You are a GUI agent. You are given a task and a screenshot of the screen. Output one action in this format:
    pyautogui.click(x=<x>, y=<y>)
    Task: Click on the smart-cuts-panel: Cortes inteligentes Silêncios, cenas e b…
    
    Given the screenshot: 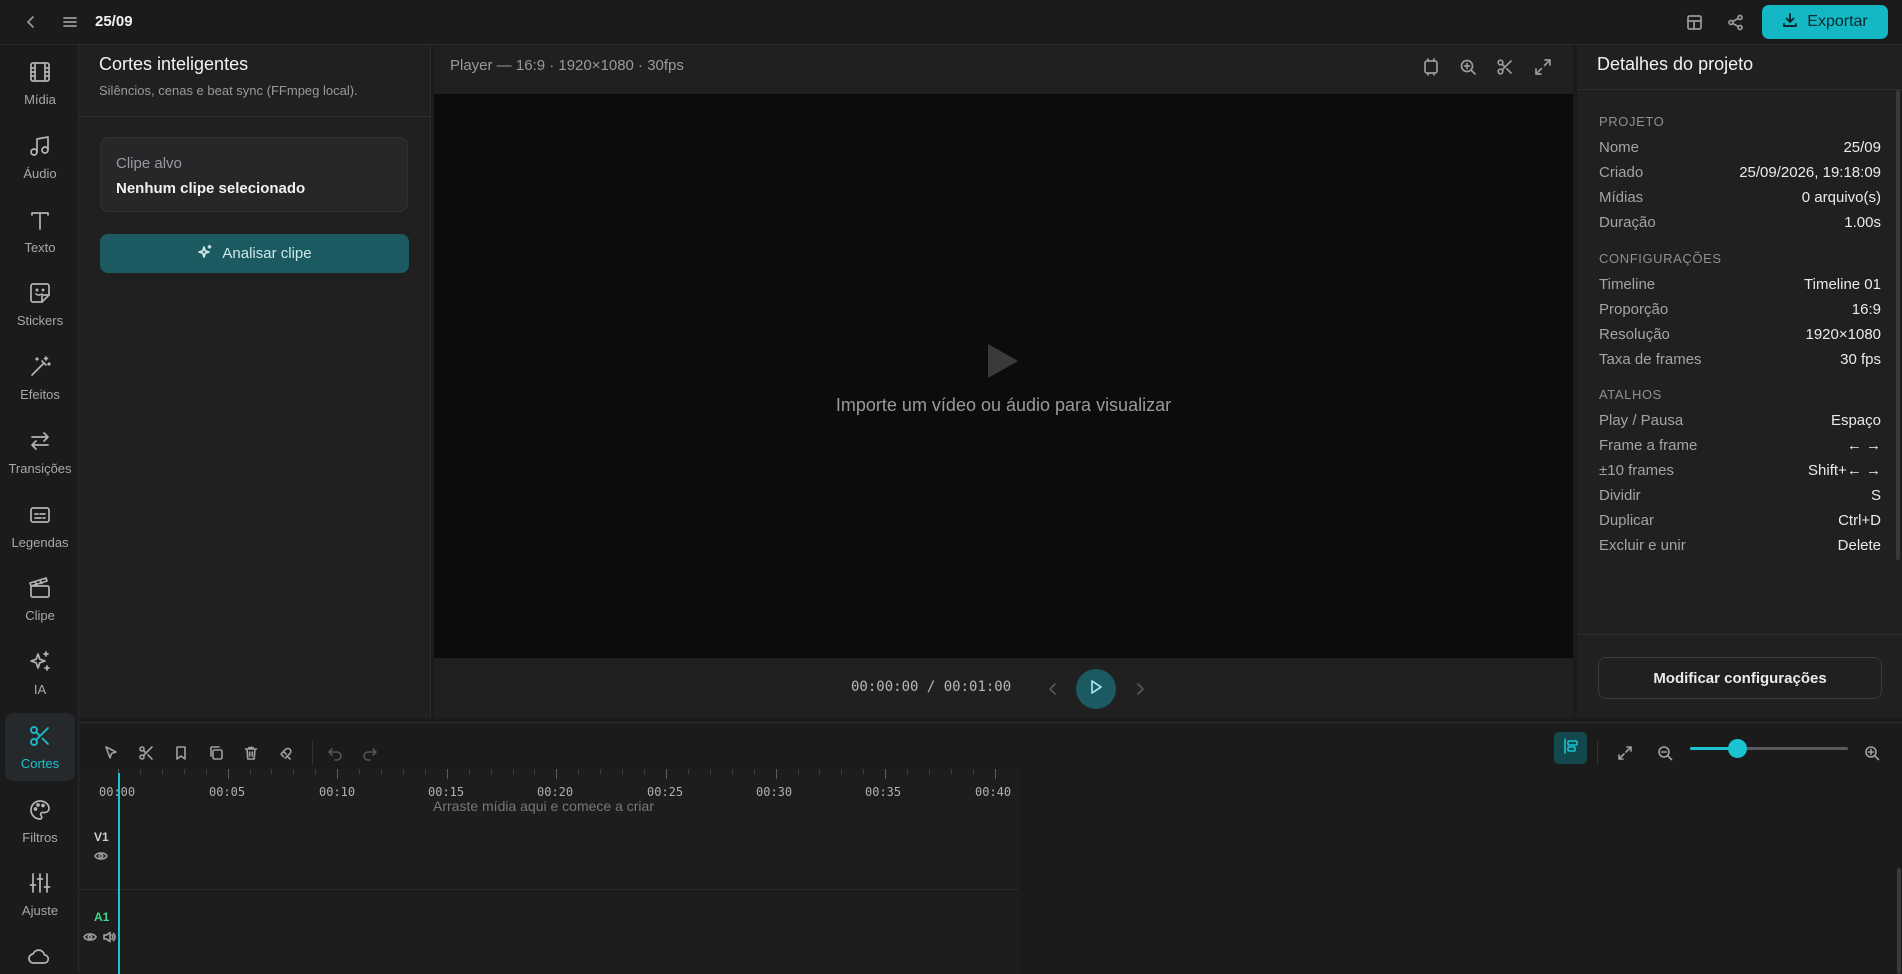 What is the action you would take?
    pyautogui.click(x=255, y=381)
    